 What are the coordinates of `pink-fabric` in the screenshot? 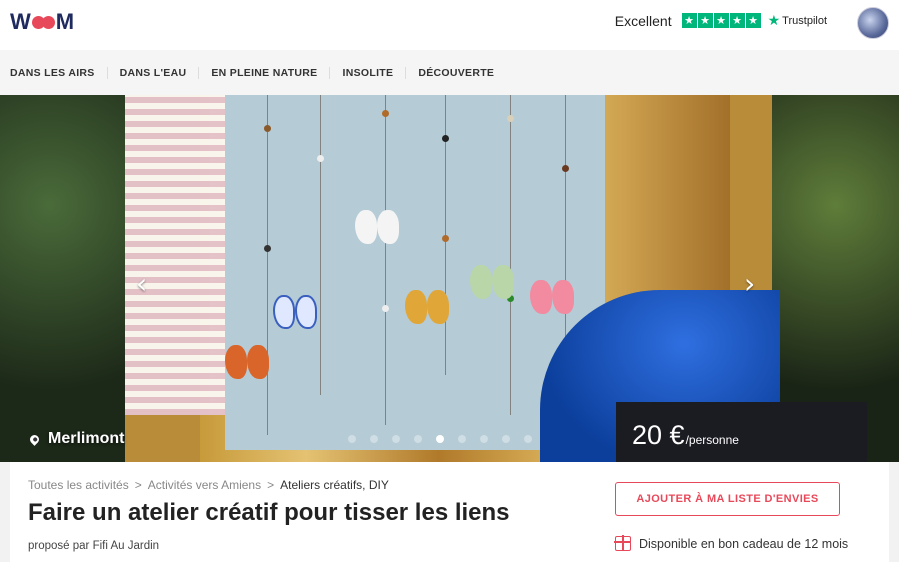 It's located at (175, 255).